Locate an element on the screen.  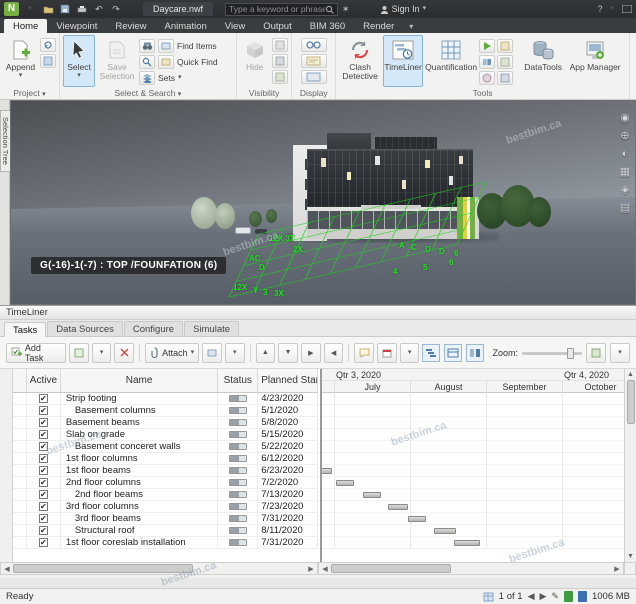
timeliner-tab-configure: Configure is located at coordinates (153, 328).